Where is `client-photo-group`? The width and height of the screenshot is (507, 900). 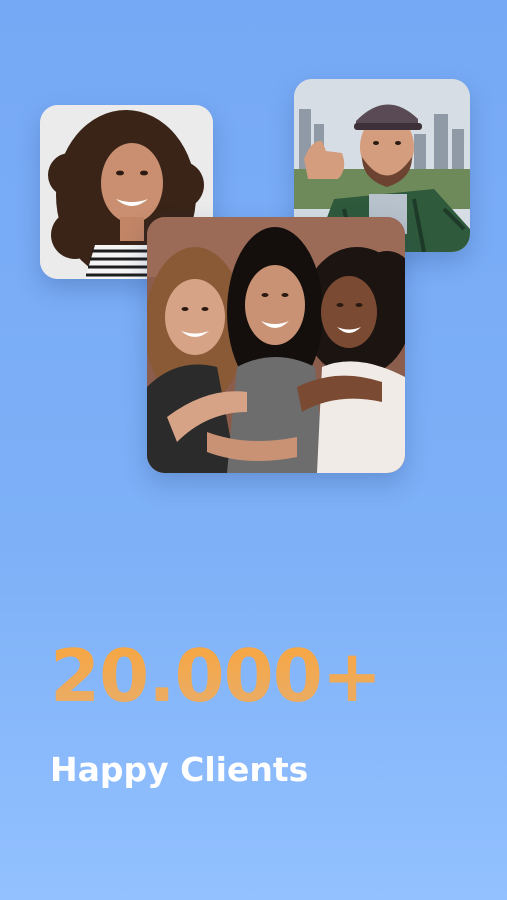 client-photo-group is located at coordinates (276, 345).